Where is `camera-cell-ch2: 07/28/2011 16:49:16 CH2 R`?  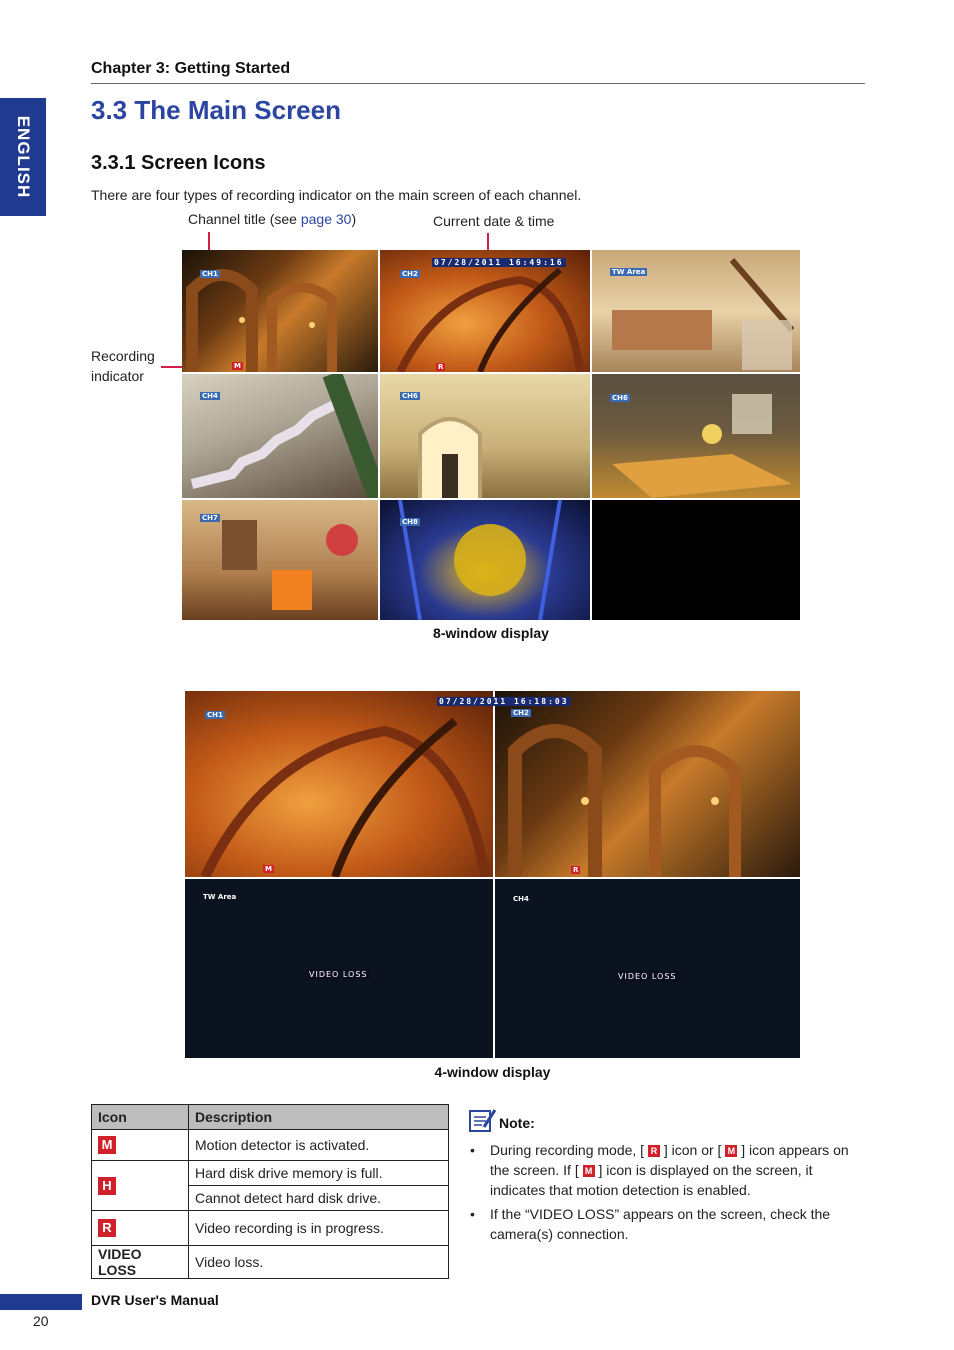
camera-cell-ch2: 07/28/2011 16:49:16 CH2 R is located at coordinates (485, 311).